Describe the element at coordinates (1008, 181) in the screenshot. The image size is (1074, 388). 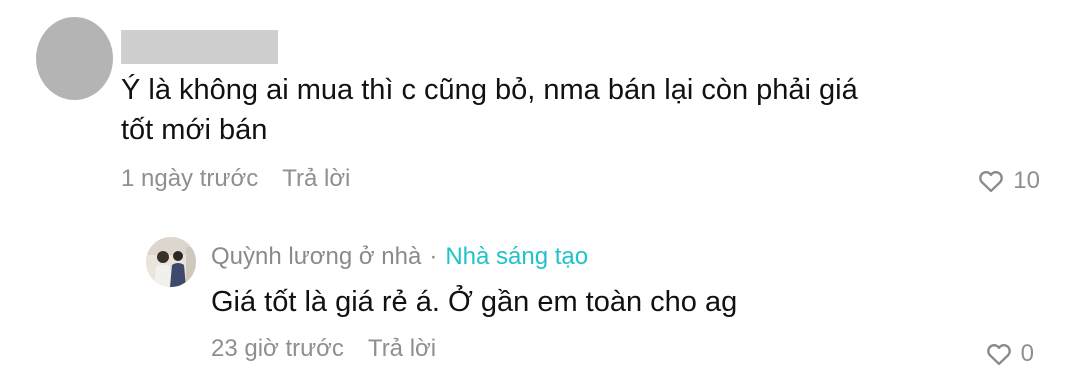
I see `like-button: 10` at that location.